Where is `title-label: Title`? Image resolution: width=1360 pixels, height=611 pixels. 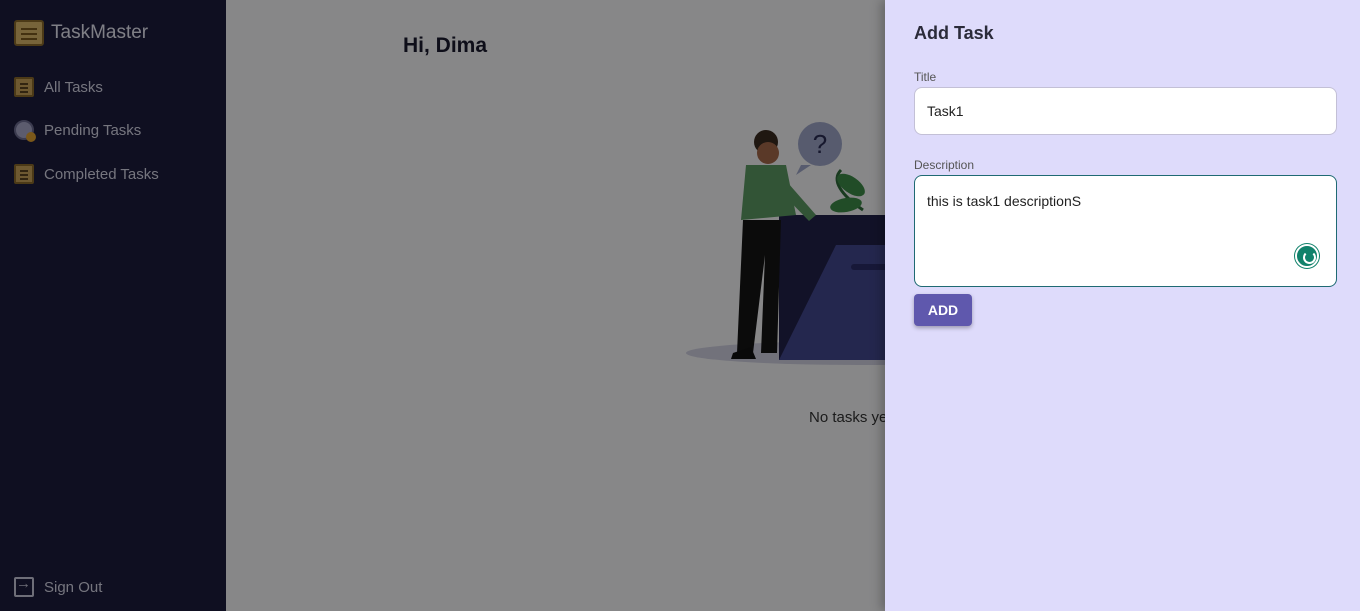
title-label: Title is located at coordinates (925, 77).